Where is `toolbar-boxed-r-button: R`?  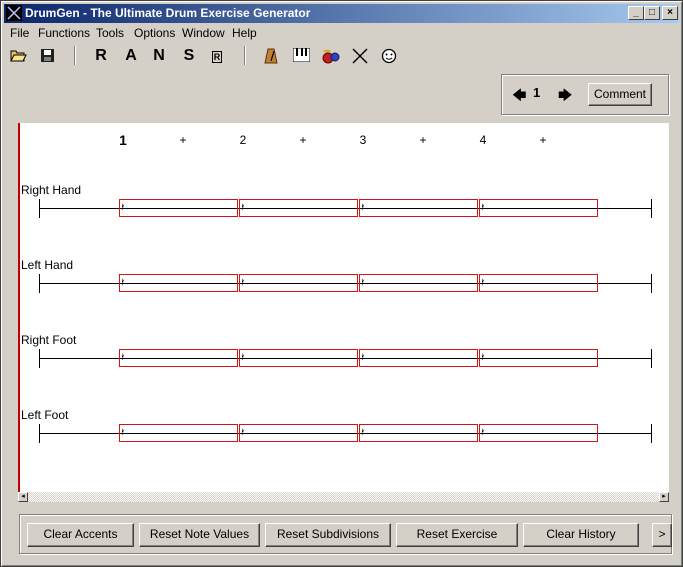
toolbar-boxed-r-button: R is located at coordinates (217, 56).